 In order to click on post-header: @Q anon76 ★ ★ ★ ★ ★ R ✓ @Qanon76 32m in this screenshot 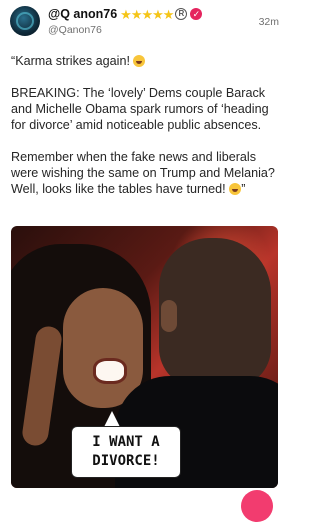, I will do `click(144, 24)`.